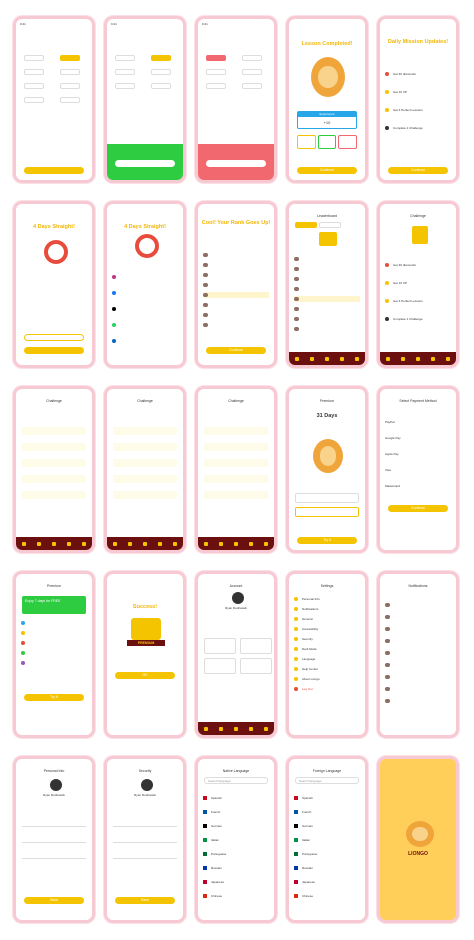 The image size is (474, 940). What do you see at coordinates (54, 823) in the screenshot?
I see `name-field` at bounding box center [54, 823].